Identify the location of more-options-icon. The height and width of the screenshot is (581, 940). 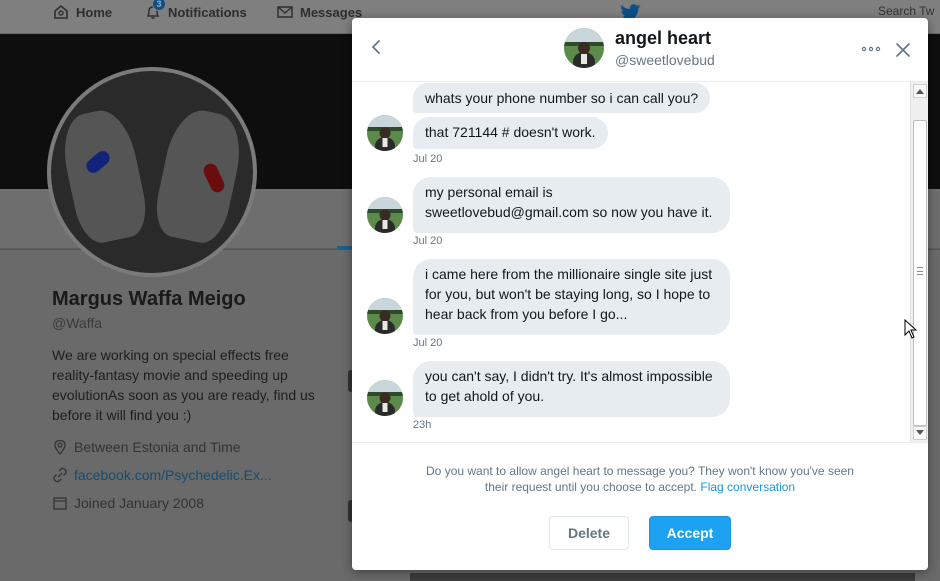
(871, 49).